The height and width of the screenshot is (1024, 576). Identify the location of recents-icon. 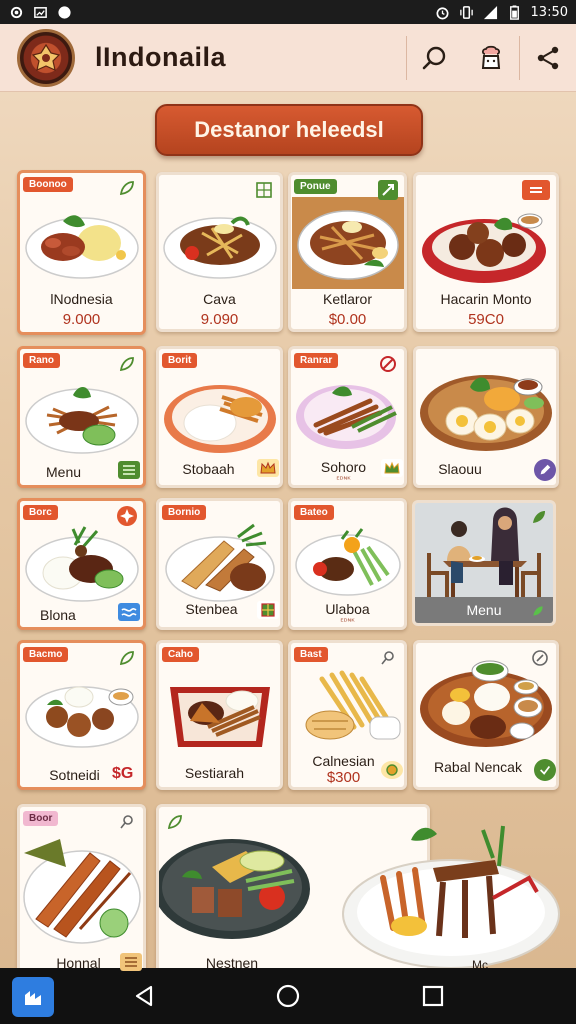
(433, 996).